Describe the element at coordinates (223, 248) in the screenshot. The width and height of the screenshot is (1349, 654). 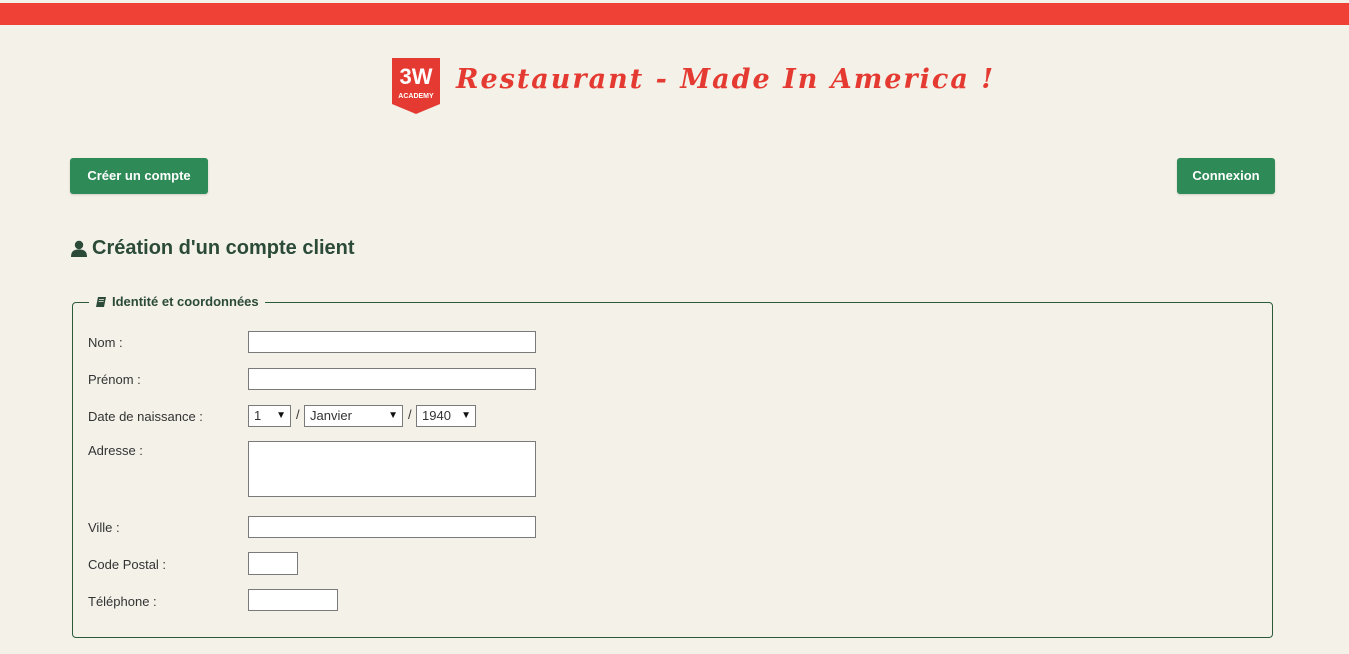
I see `page-title-text: Création d'un compte client` at that location.